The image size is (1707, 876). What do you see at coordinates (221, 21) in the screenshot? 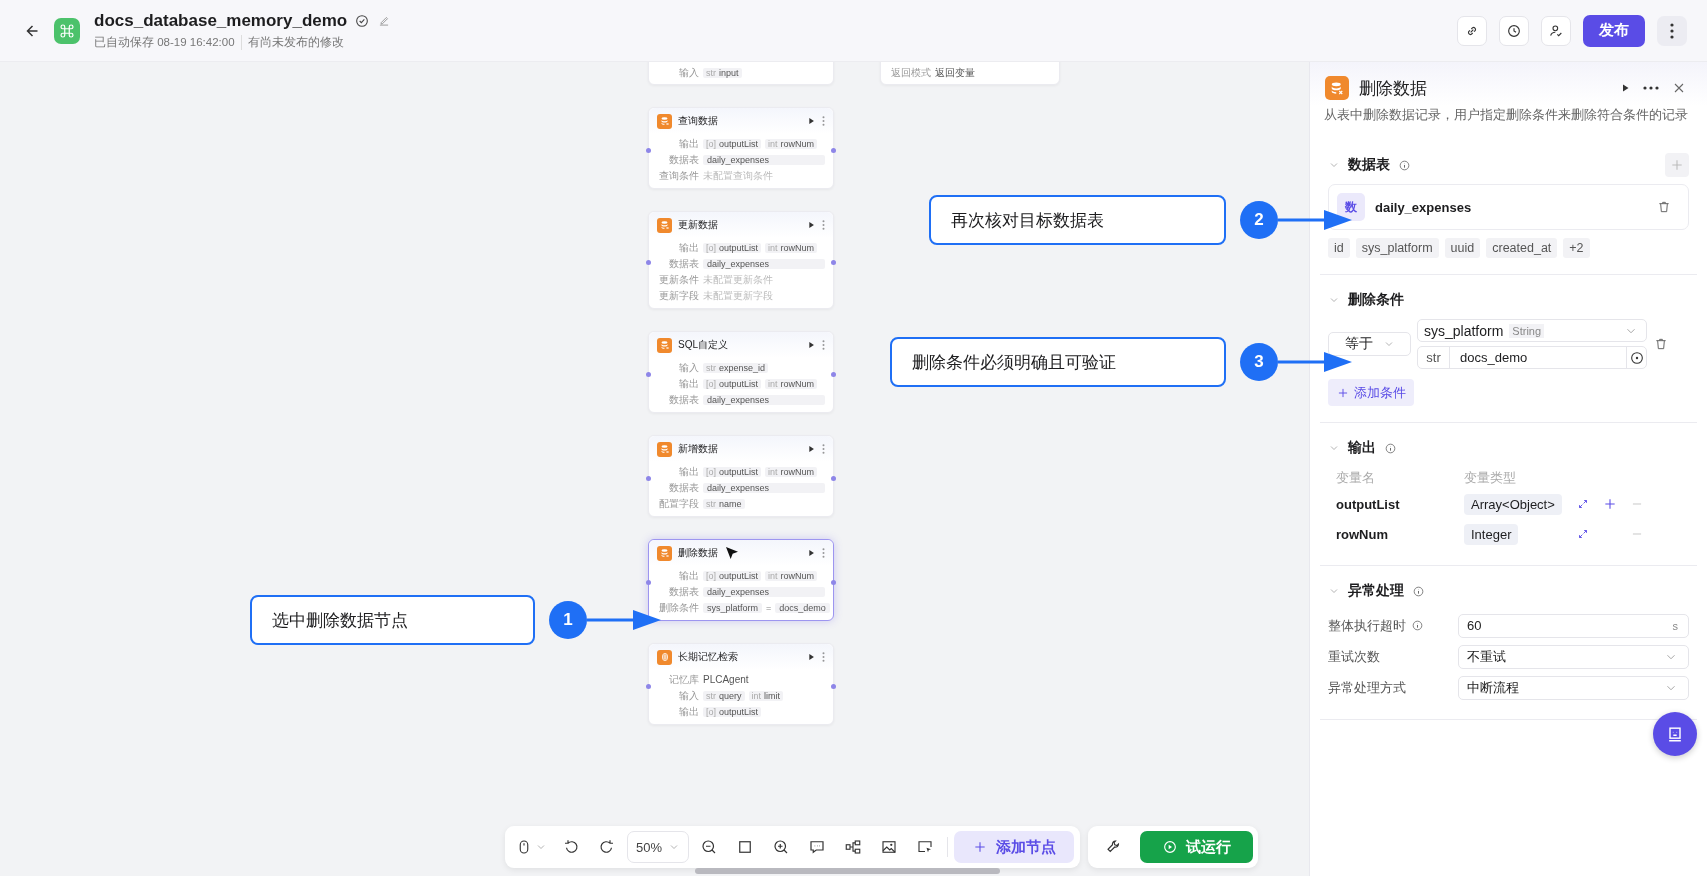
I see `workflow-title: docs_database_memory_demo` at bounding box center [221, 21].